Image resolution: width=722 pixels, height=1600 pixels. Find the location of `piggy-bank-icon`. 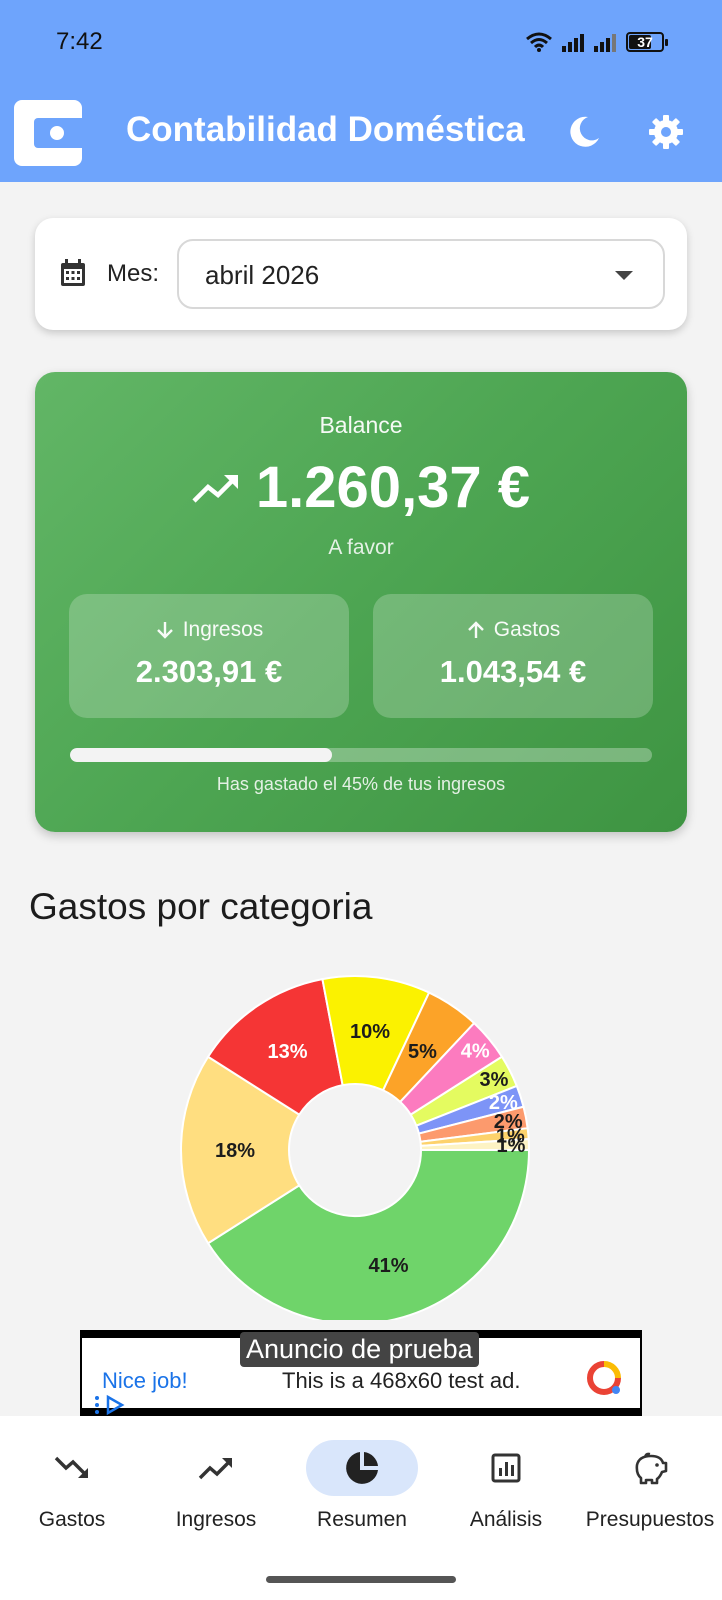

piggy-bank-icon is located at coordinates (651, 1468).